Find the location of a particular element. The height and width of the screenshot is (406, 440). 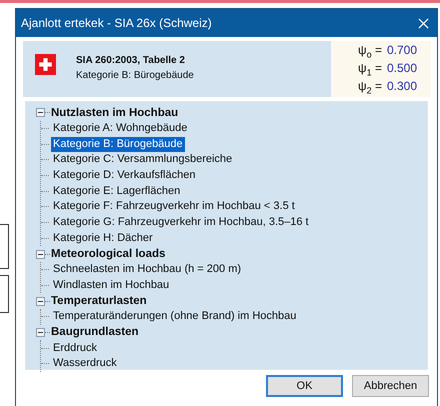

factor-value: 0.300 is located at coordinates (401, 86).